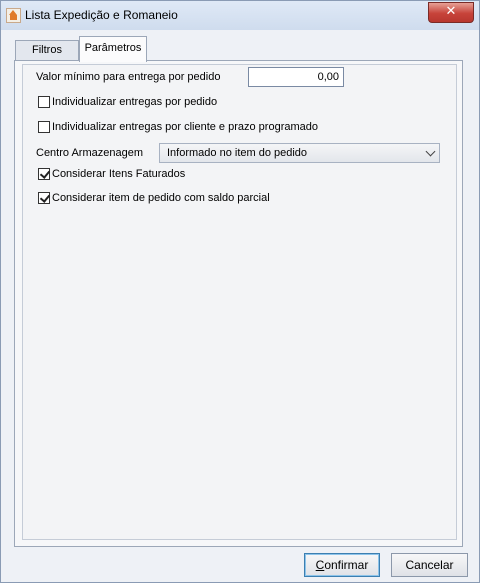  I want to click on chevron-down-icon, so click(430, 151).